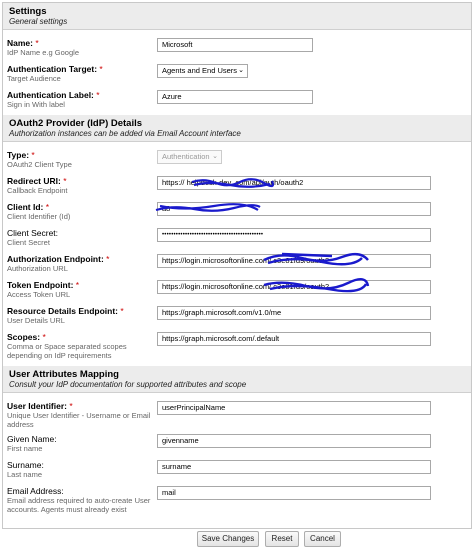 The width and height of the screenshot is (474, 550). I want to click on name-label-block: Name: * IdP Name e.g Google, so click(82, 47).